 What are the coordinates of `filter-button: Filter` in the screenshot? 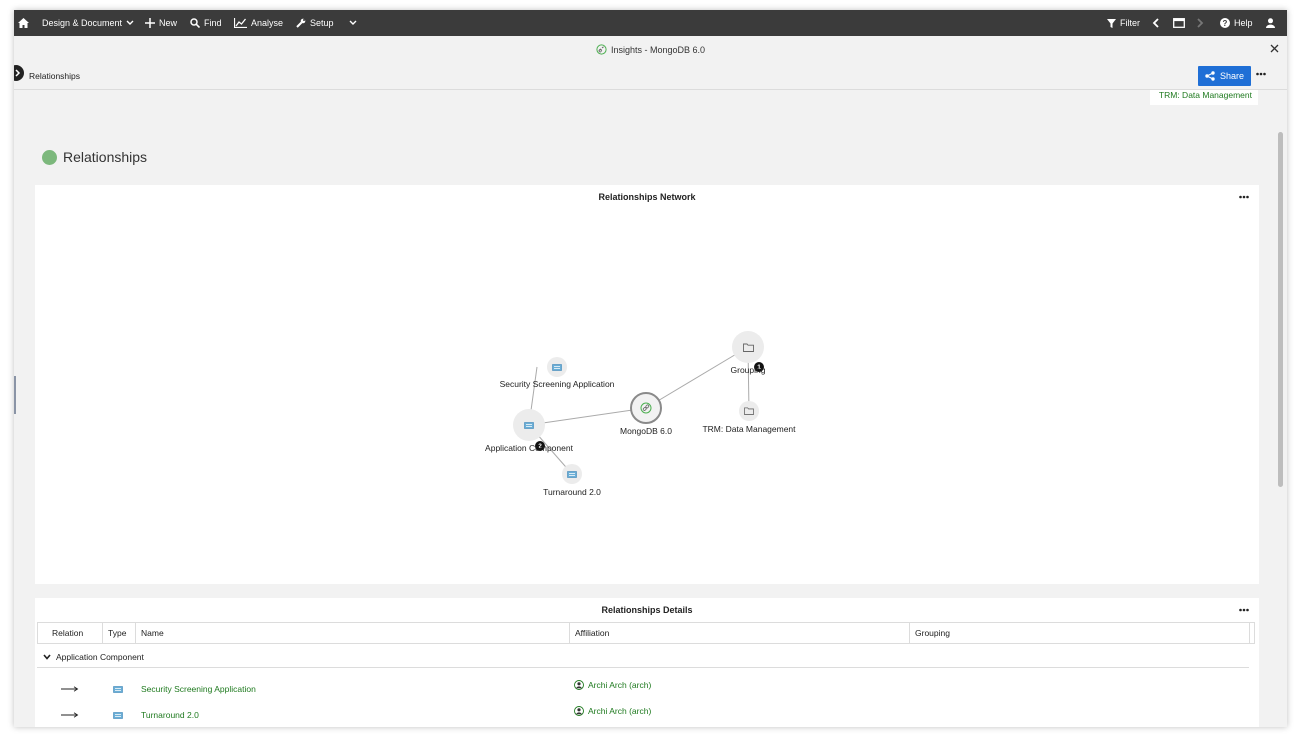 It's located at (1123, 23).